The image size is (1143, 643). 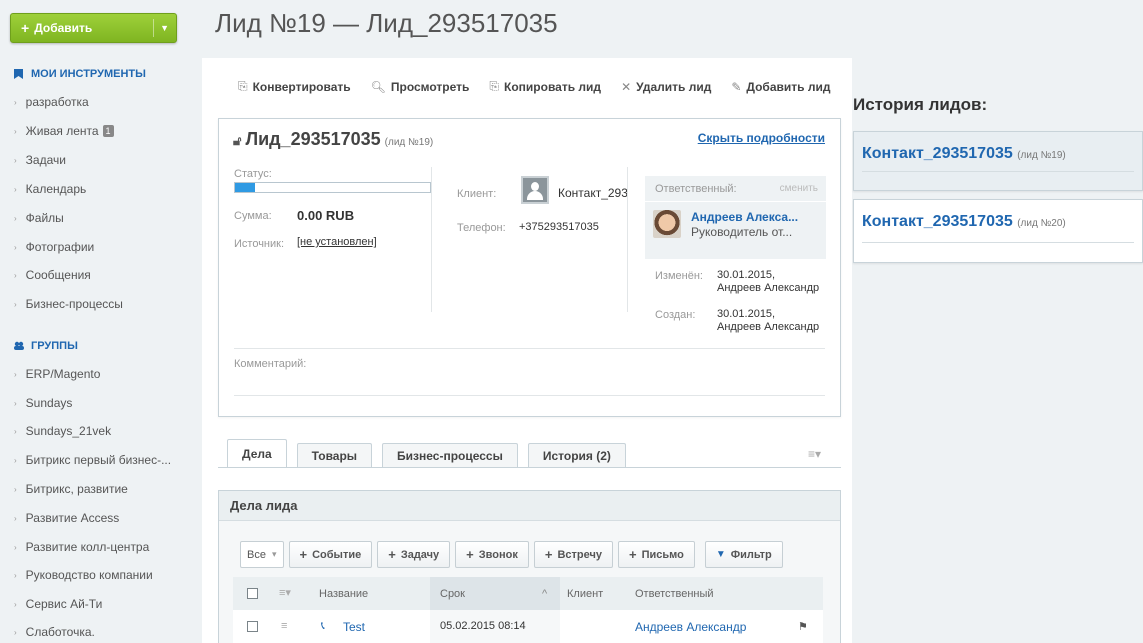 What do you see at coordinates (252, 593) in the screenshot?
I see `select-all-checkbox` at bounding box center [252, 593].